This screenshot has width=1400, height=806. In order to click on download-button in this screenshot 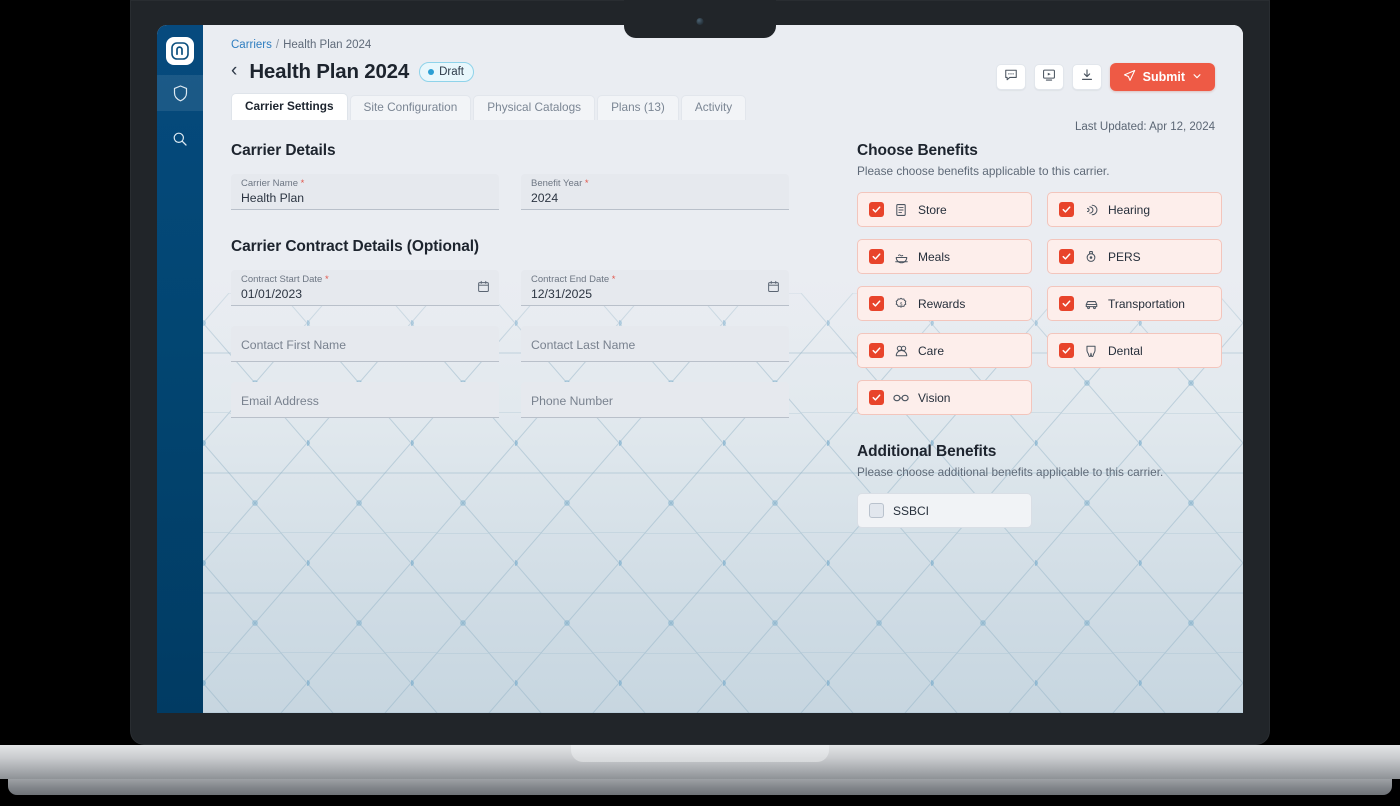, I will do `click(1086, 77)`.